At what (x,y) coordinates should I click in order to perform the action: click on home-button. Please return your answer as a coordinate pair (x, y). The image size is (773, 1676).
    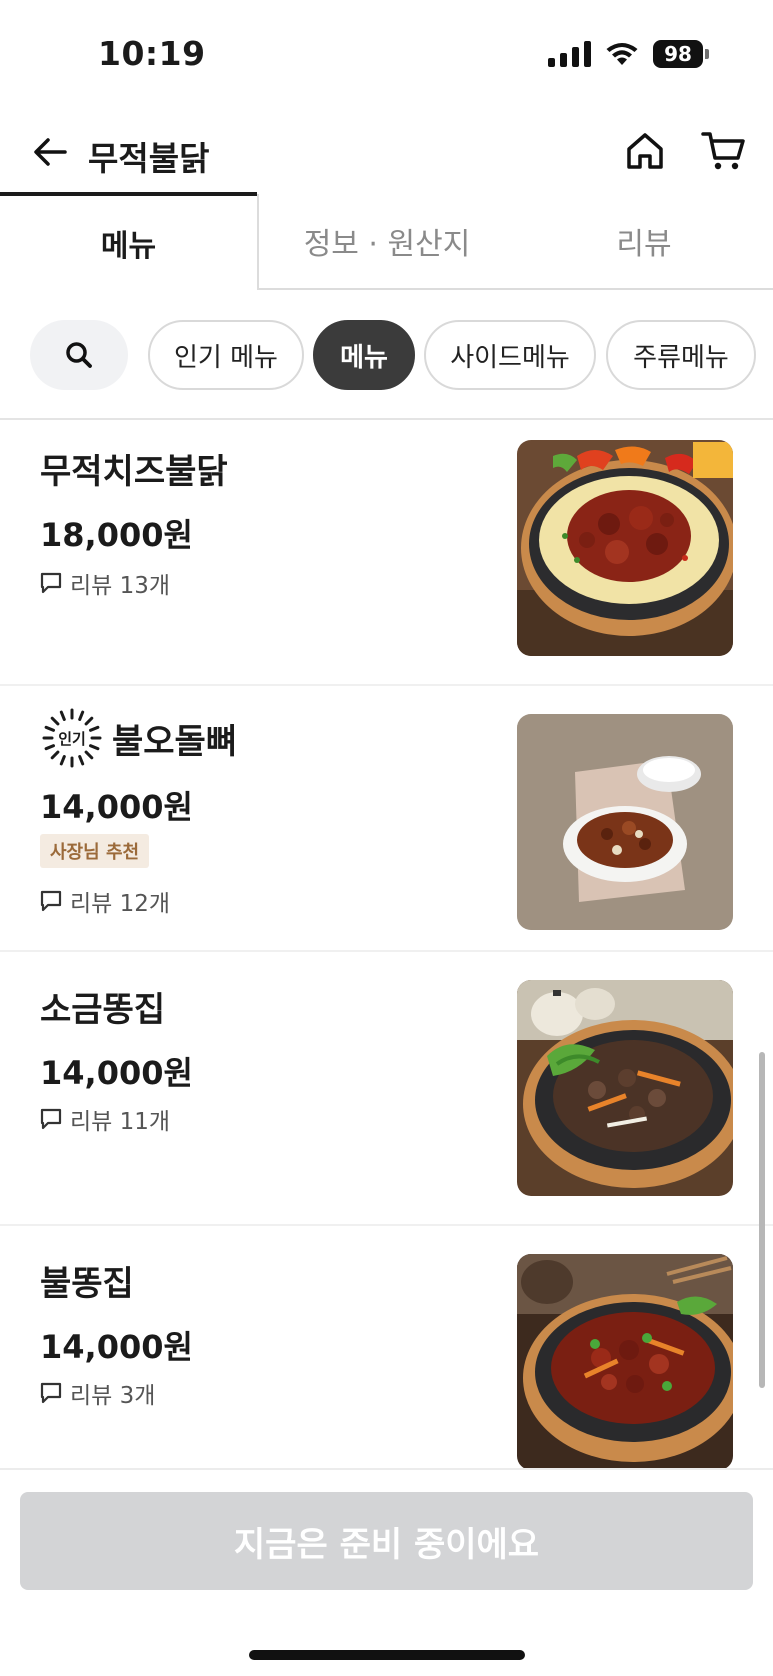
    Looking at the image, I should click on (645, 151).